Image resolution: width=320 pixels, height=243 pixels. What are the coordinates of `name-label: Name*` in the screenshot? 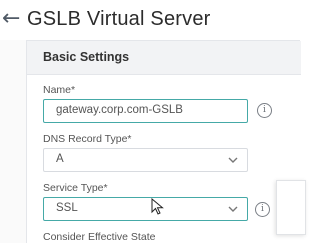 It's located at (59, 90).